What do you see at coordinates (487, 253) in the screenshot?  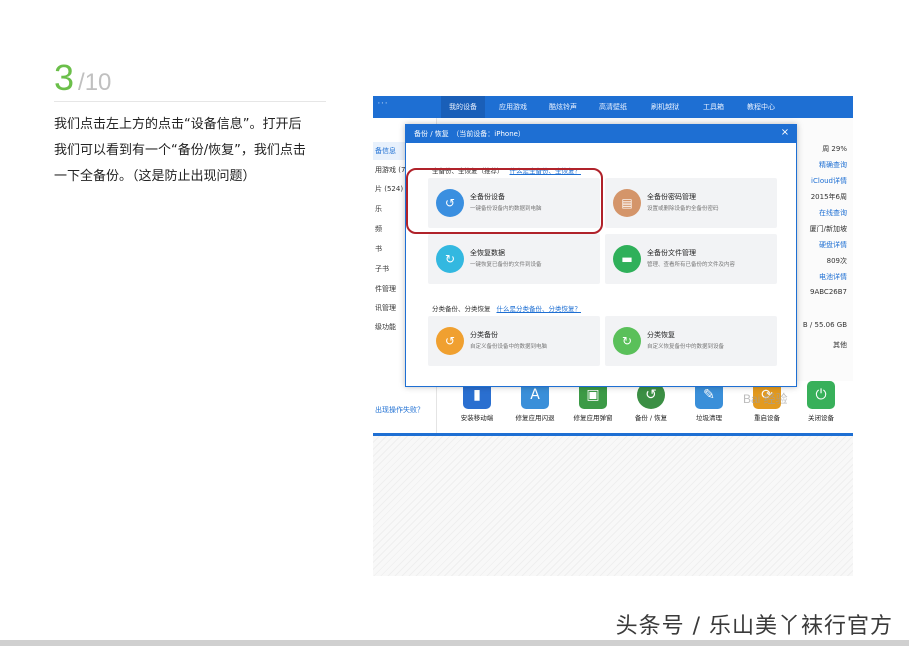 I see `card-title: 全恢复数据` at bounding box center [487, 253].